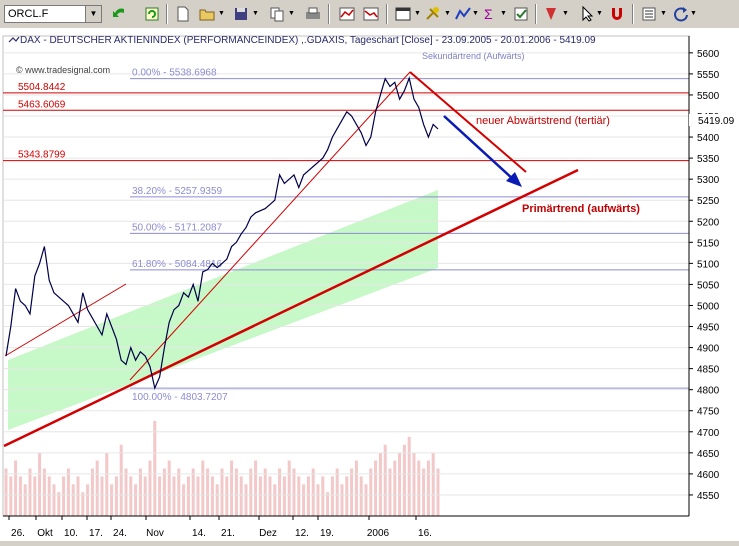 The width and height of the screenshot is (739, 546). Describe the element at coordinates (681, 14) in the screenshot. I see `redo-circle-icon` at that location.